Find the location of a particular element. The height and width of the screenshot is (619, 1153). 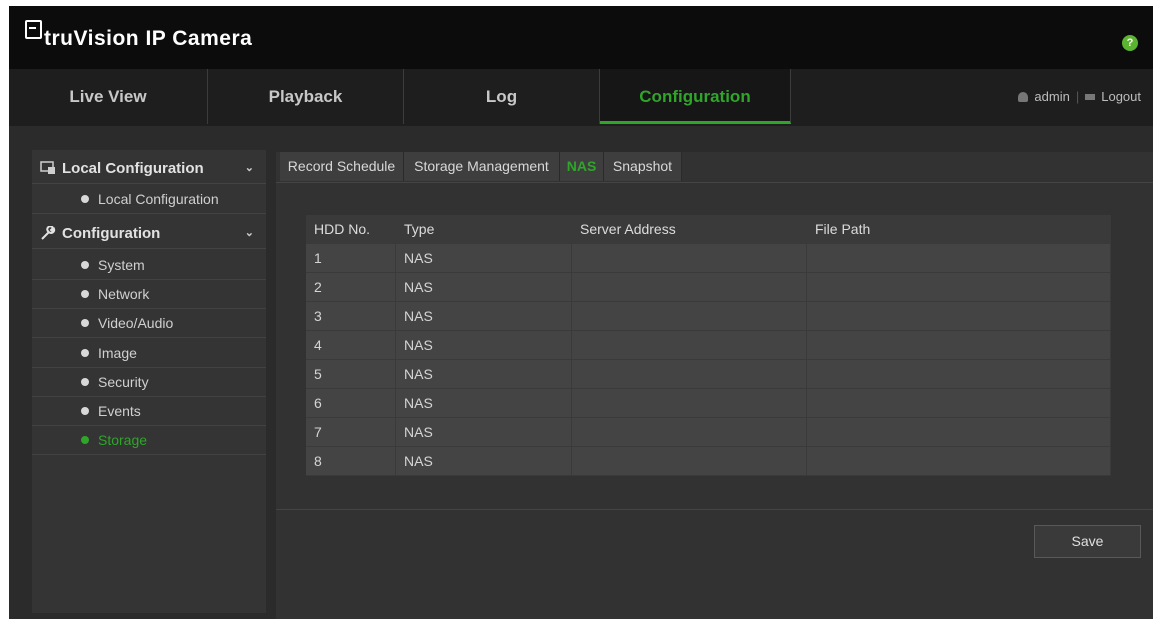

cell-hdd-no: 7 is located at coordinates (351, 432).